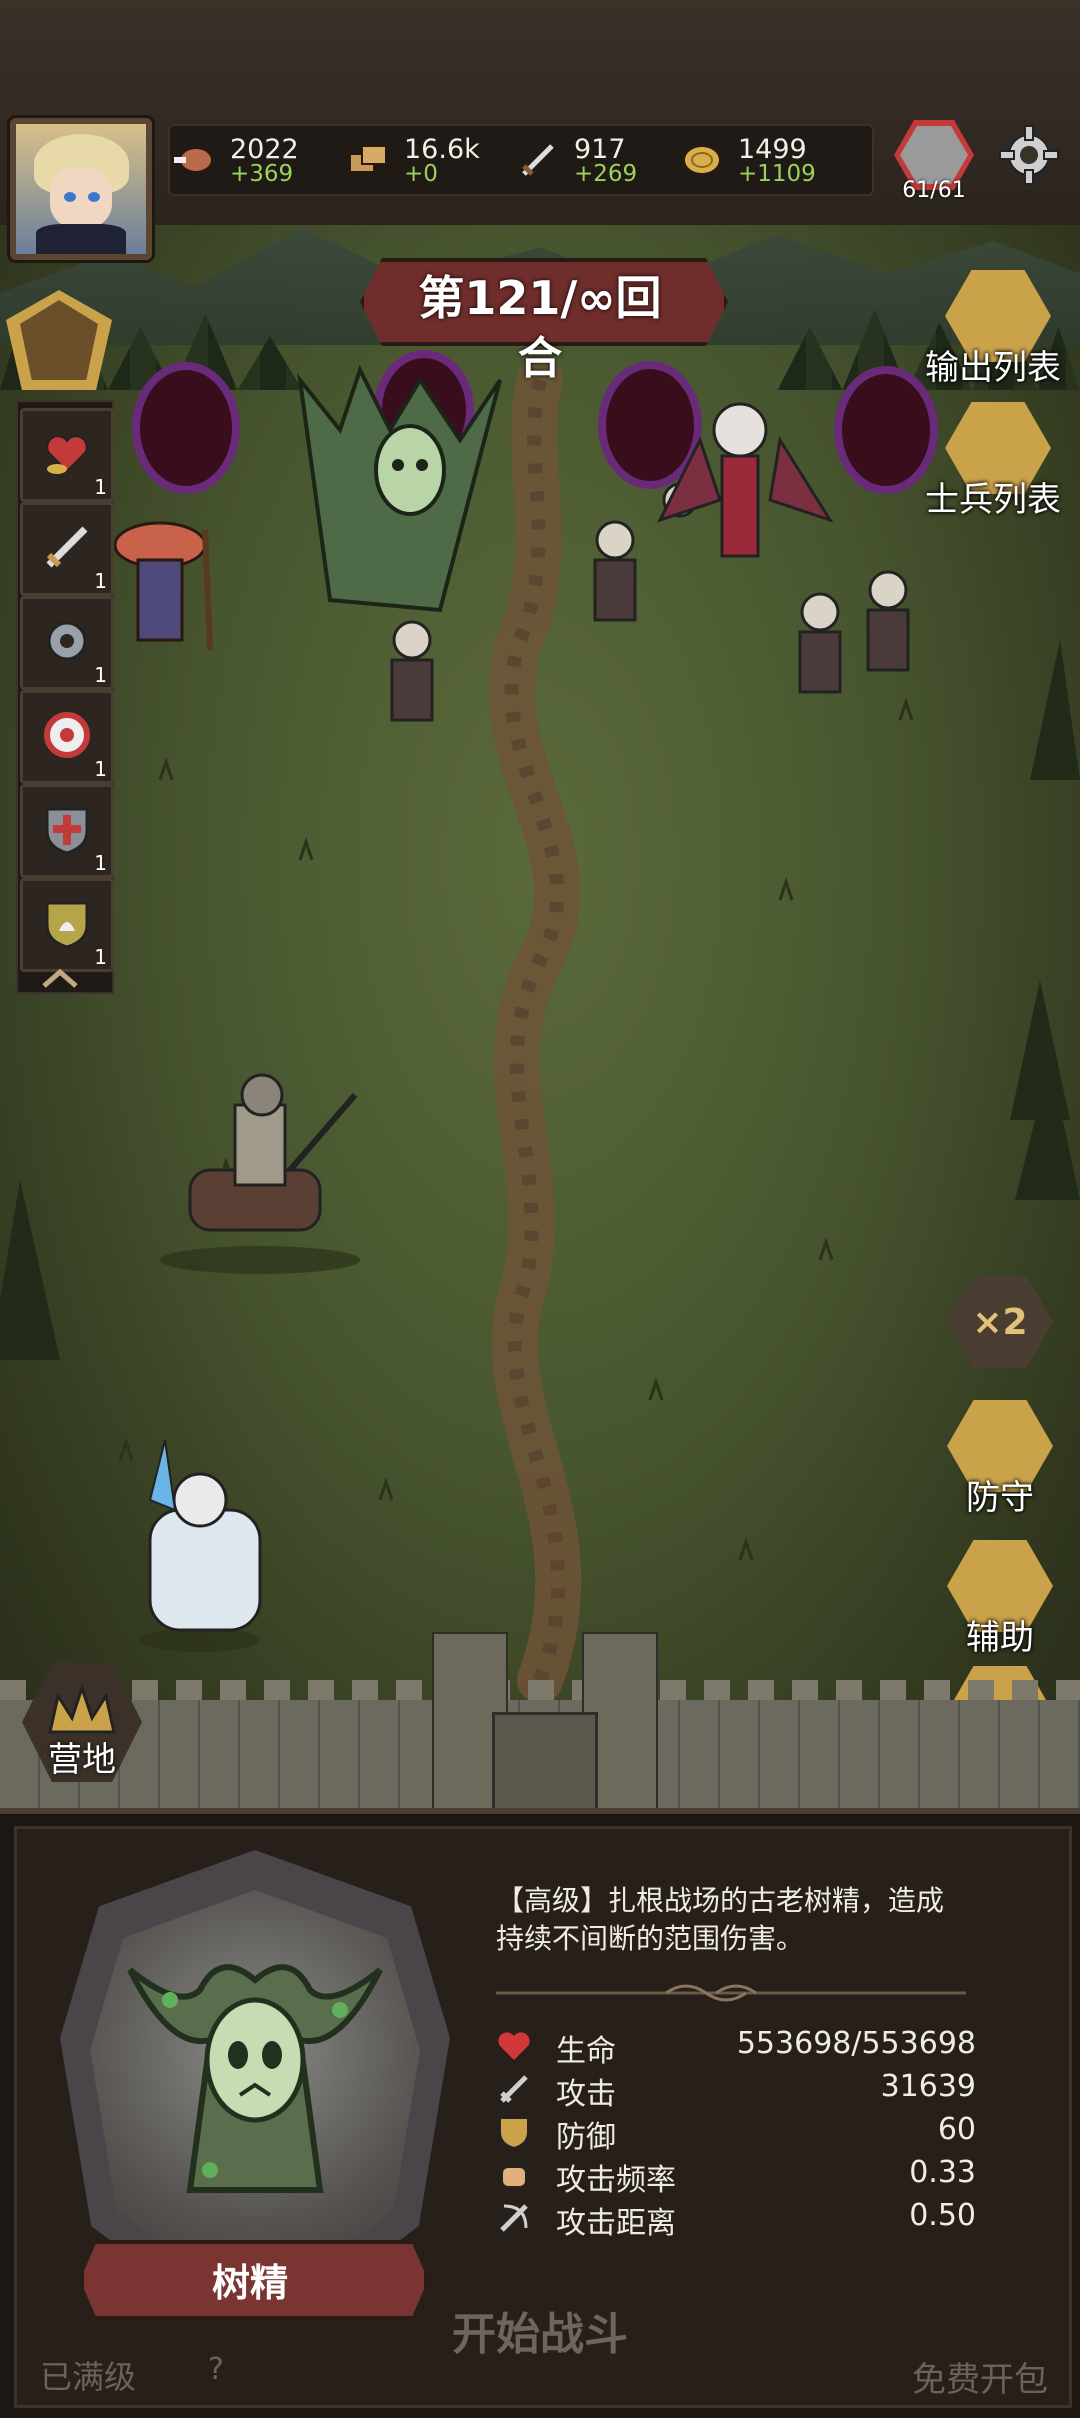 The width and height of the screenshot is (1080, 2418). I want to click on output-list-label: 输出列表, so click(993, 368).